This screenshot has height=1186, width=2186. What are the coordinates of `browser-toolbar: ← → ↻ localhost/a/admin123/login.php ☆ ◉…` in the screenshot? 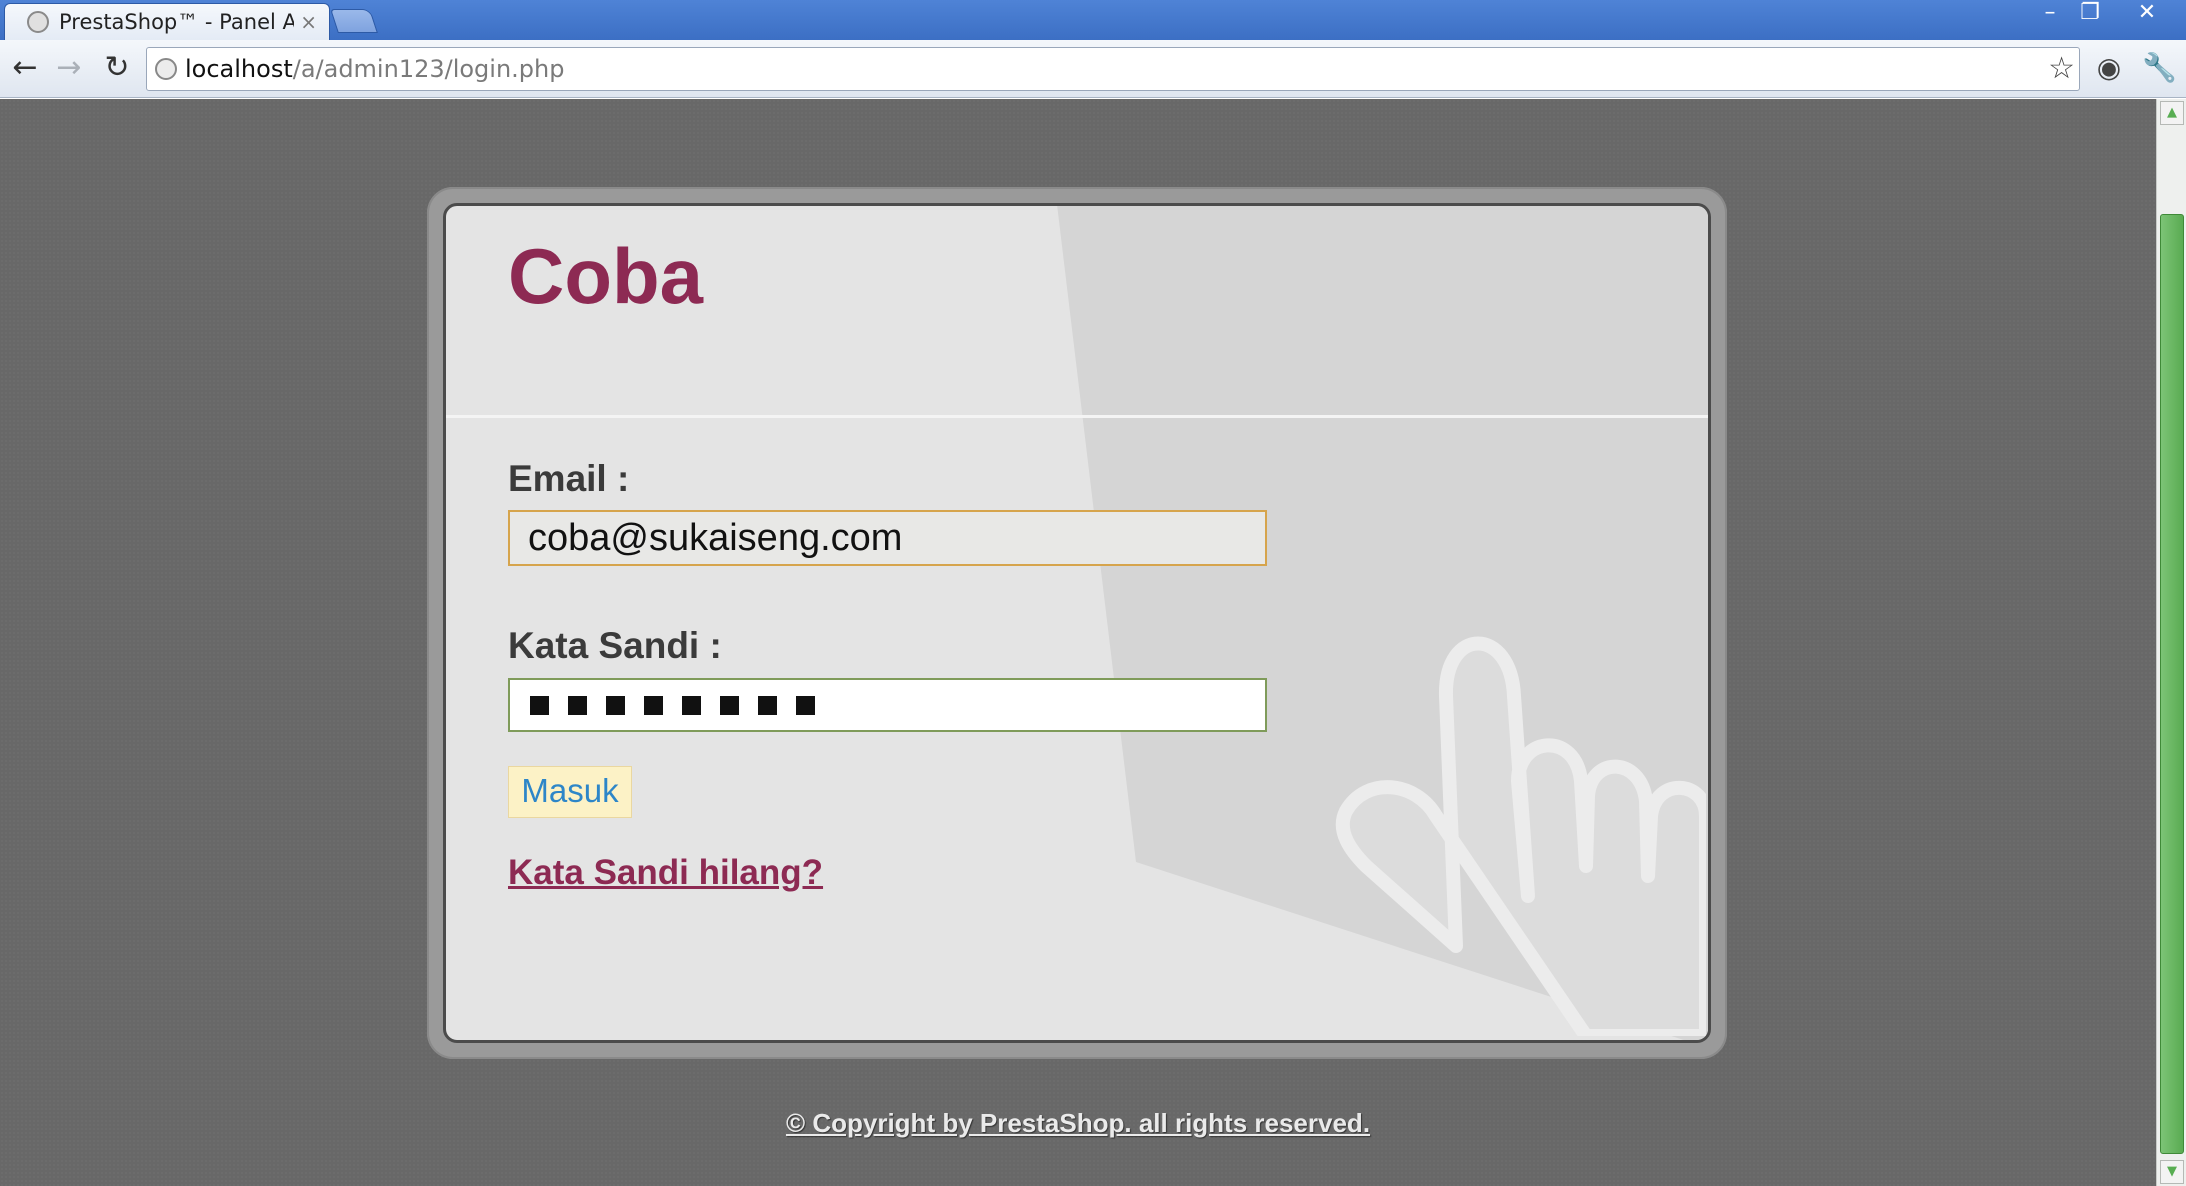 It's located at (1093, 69).